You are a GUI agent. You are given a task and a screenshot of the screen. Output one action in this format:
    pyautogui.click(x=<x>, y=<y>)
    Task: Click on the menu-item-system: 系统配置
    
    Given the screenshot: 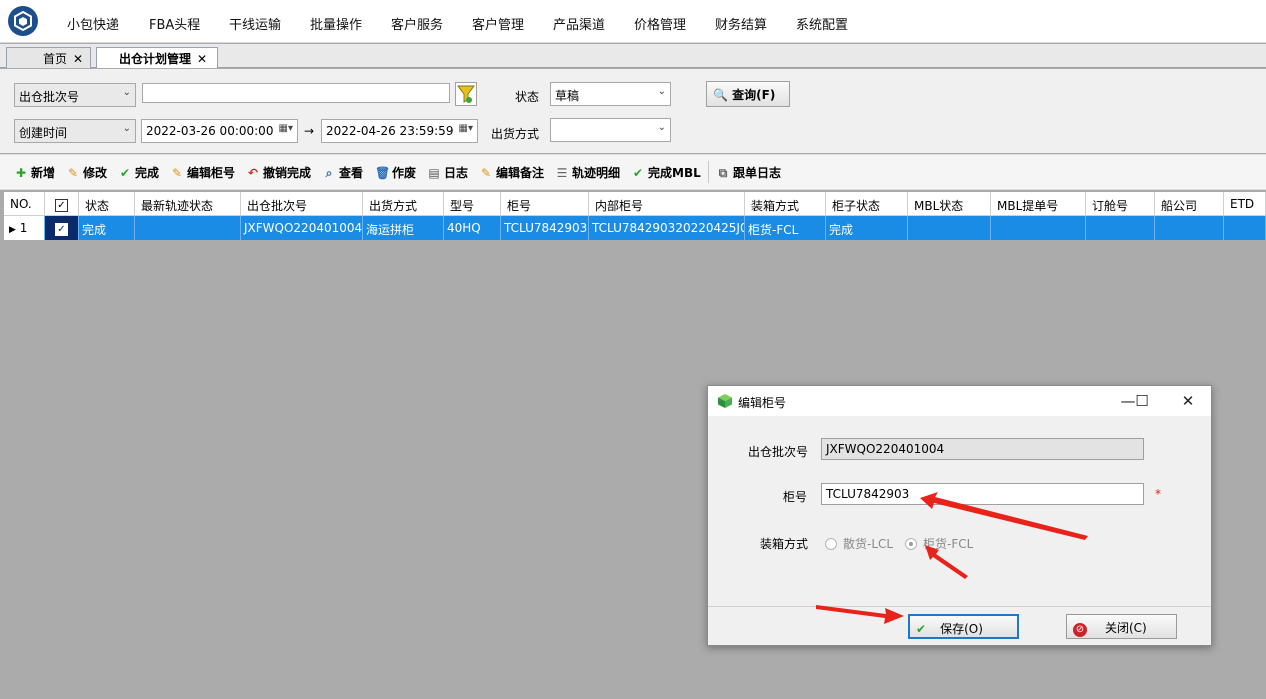 What is the action you would take?
    pyautogui.click(x=822, y=23)
    